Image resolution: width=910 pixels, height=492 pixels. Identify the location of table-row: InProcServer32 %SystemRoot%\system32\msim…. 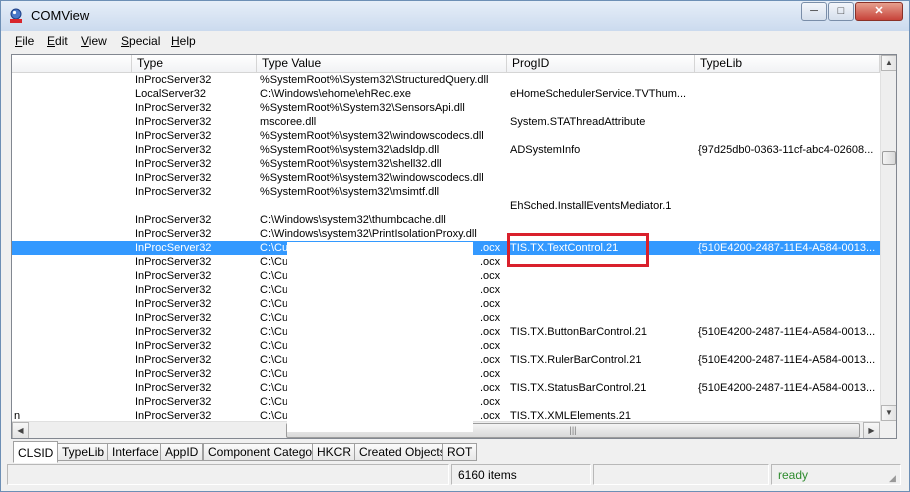
(446, 192).